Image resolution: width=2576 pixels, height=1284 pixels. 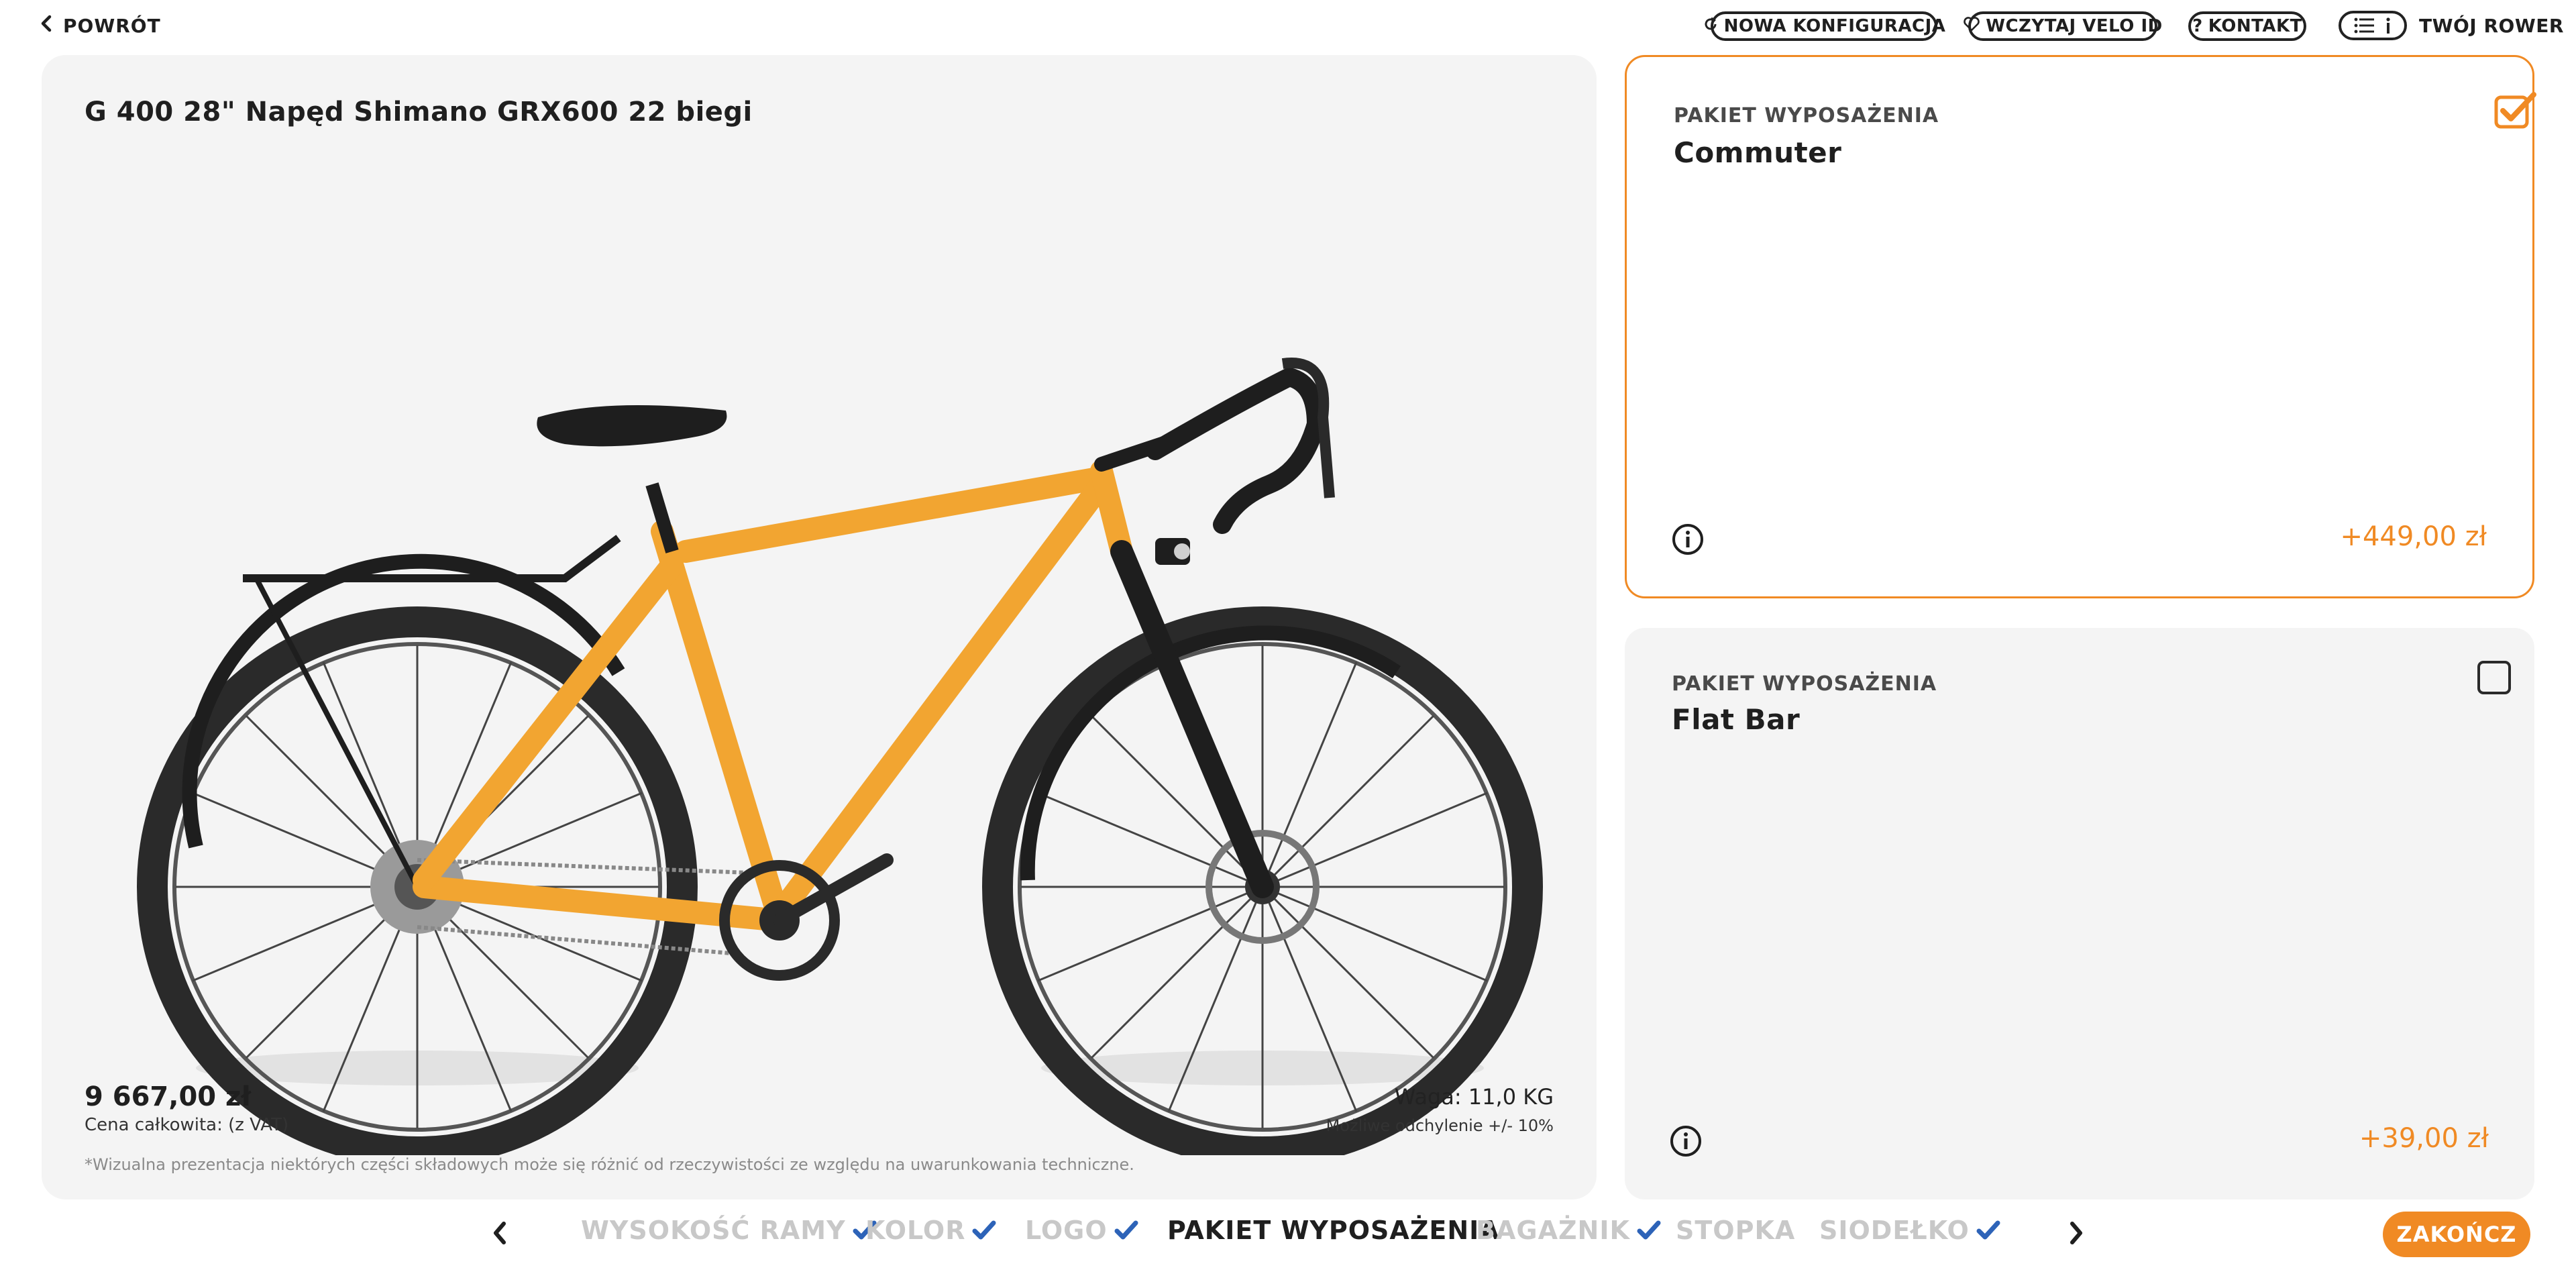 I want to click on next-step-arrow-icon, so click(x=2076, y=1233).